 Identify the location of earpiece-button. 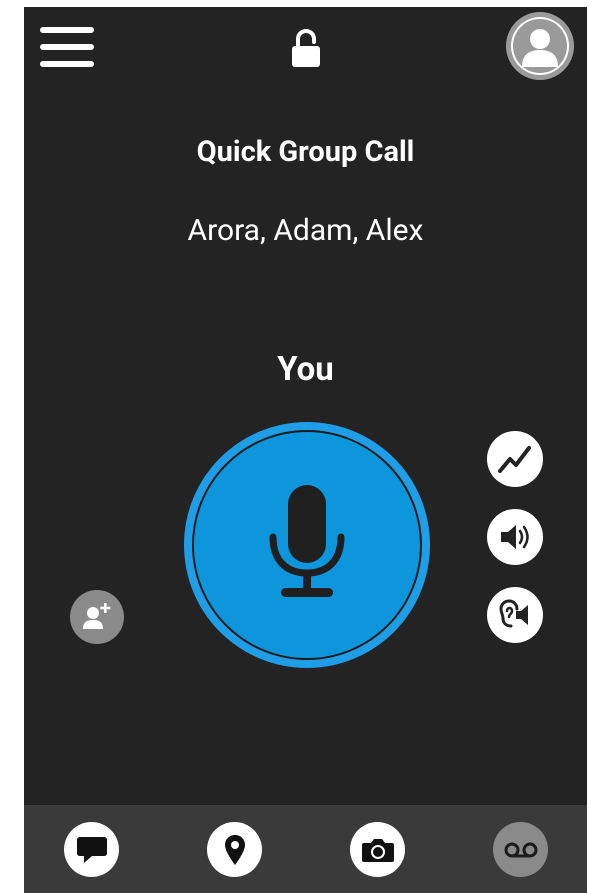
(515, 615).